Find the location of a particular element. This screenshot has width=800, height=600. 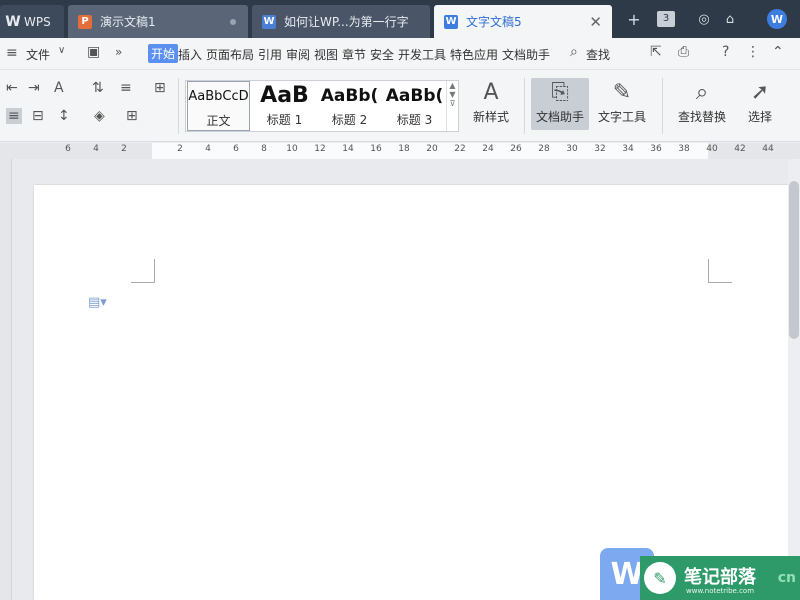

find-replace-button: ⌕ 查找替换 is located at coordinates (702, 101).